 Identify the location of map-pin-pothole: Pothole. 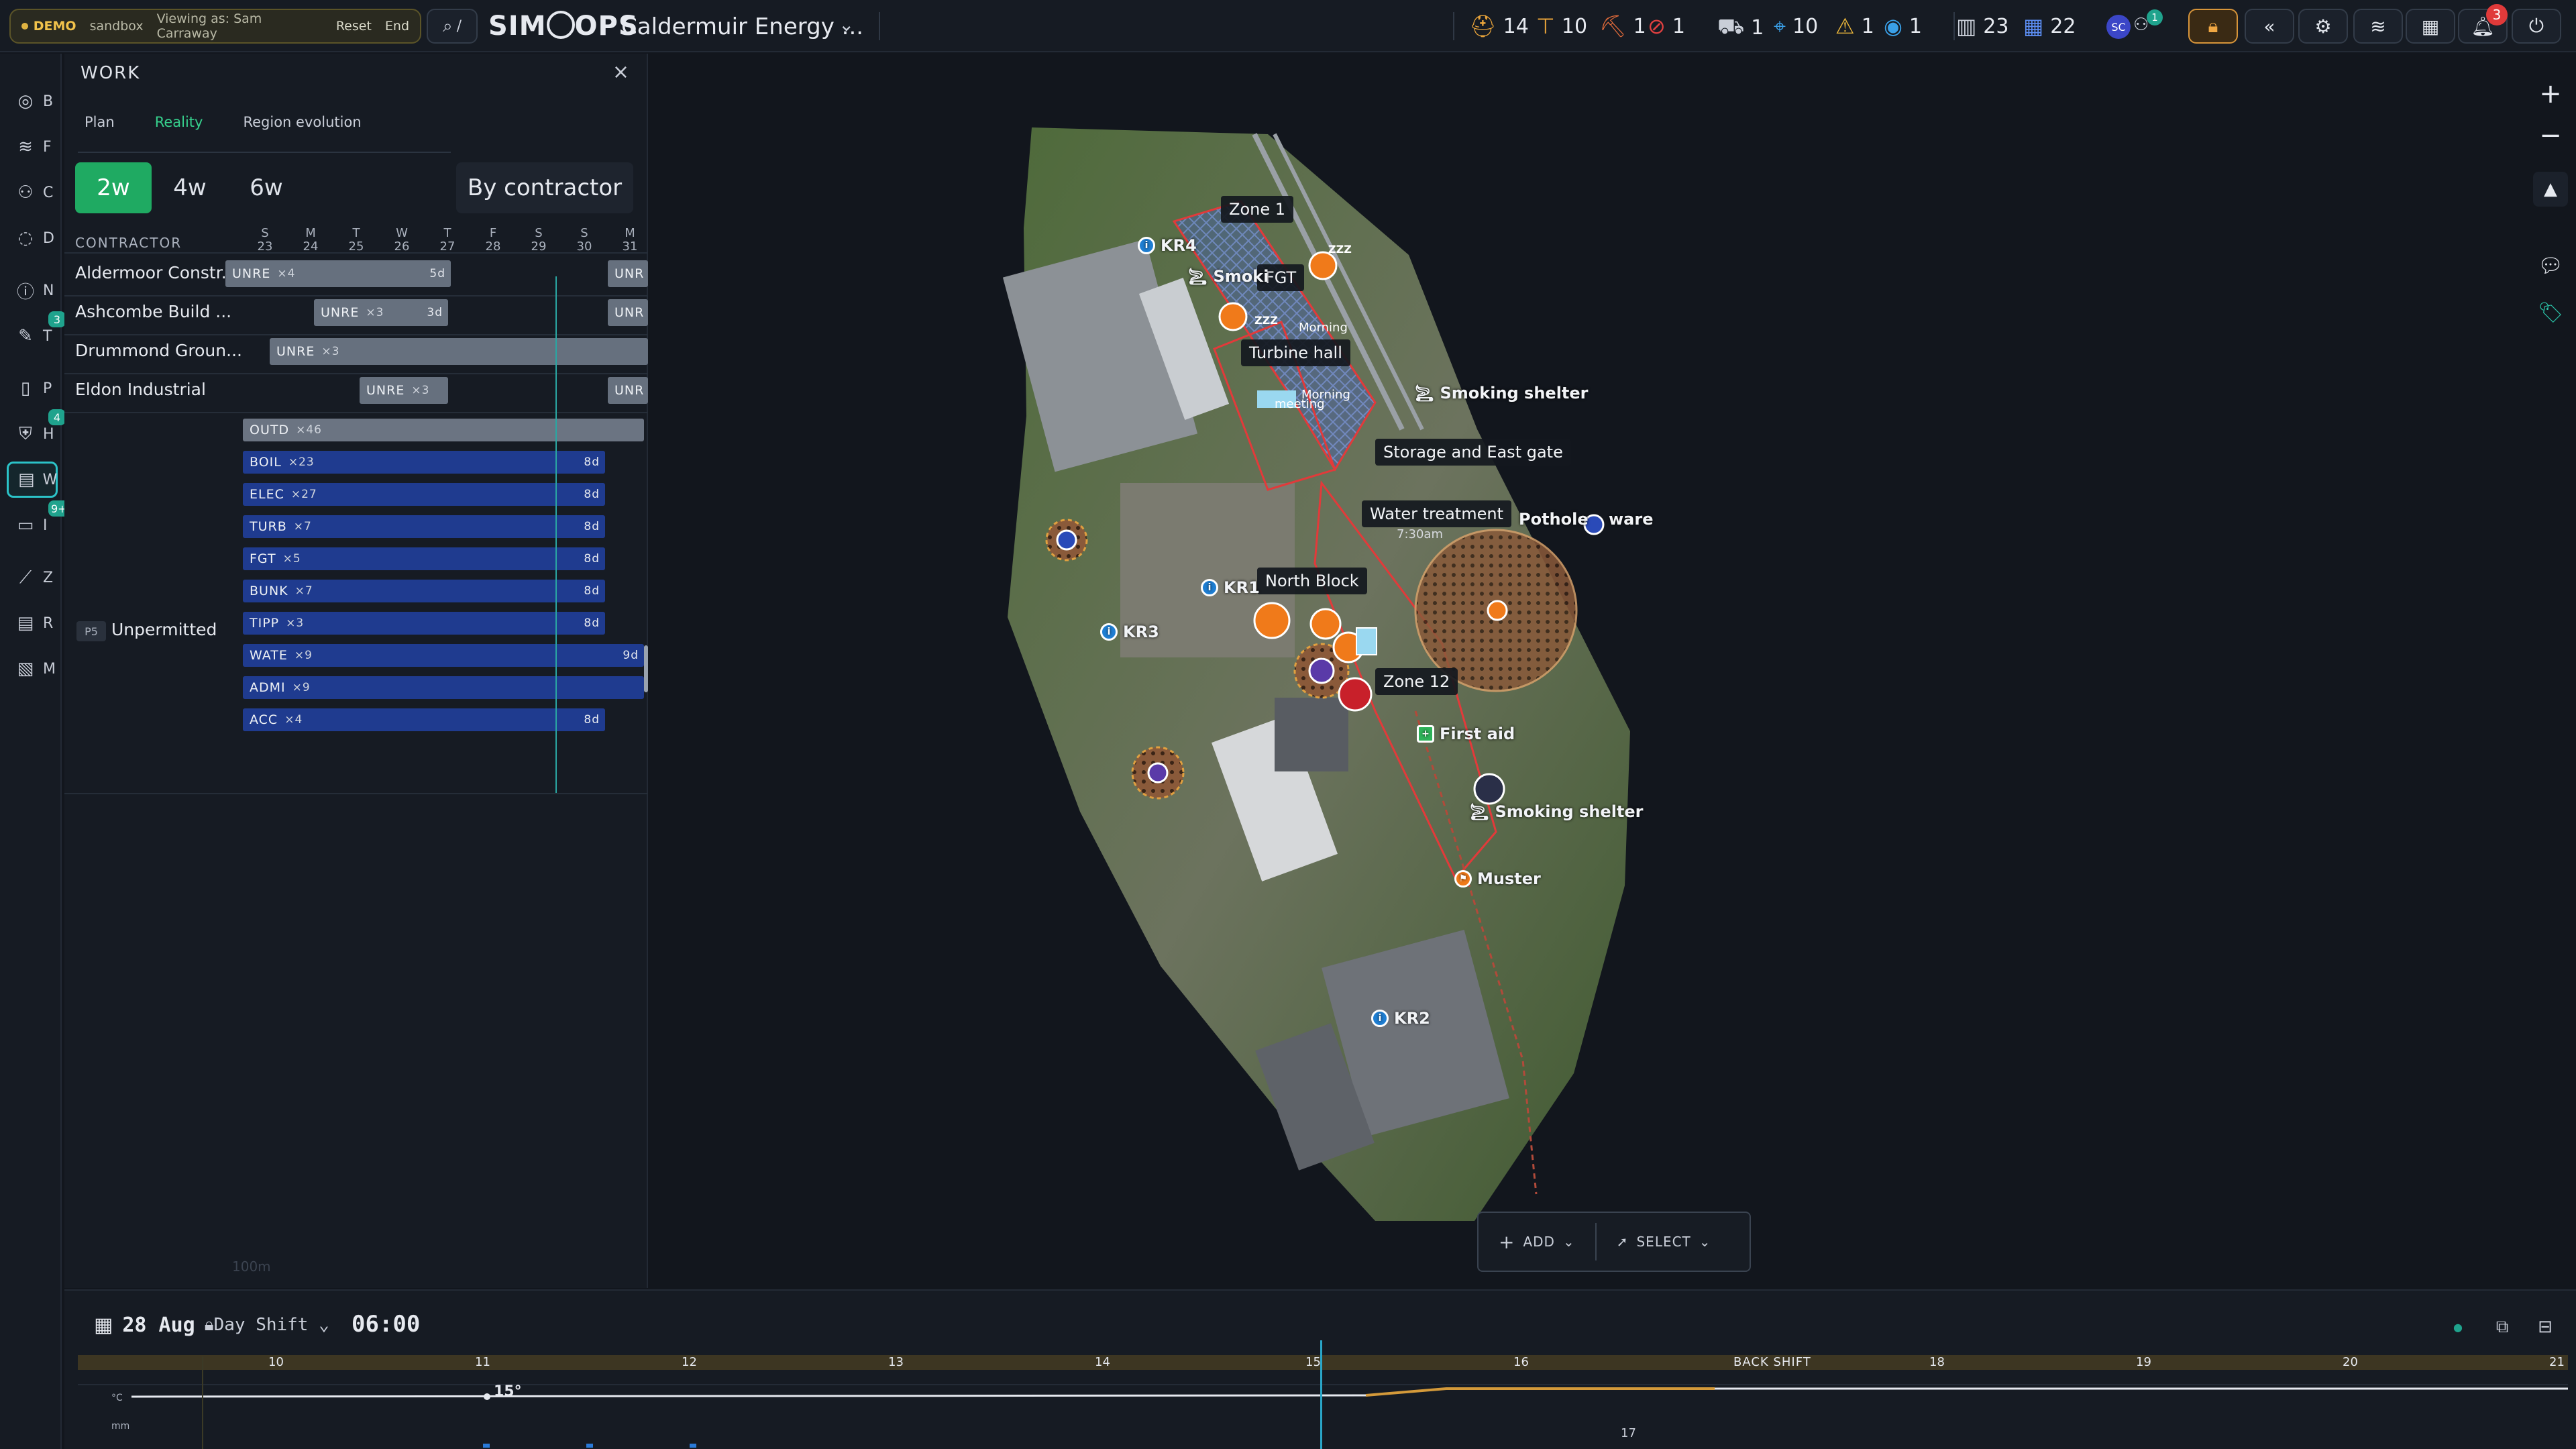
(1554, 519).